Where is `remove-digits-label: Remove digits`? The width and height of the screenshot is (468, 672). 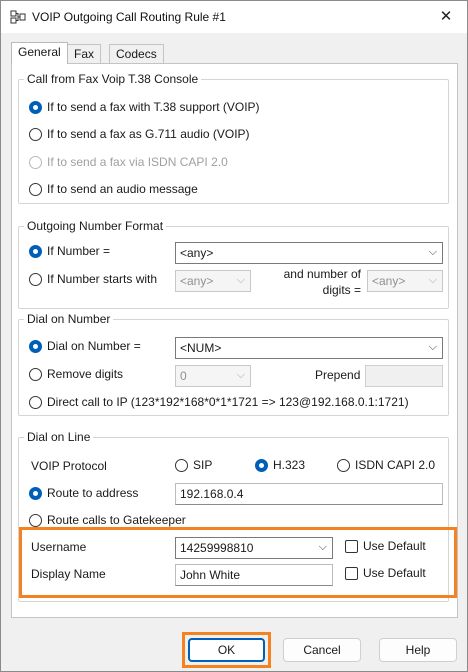
remove-digits-label: Remove digits is located at coordinates (85, 374).